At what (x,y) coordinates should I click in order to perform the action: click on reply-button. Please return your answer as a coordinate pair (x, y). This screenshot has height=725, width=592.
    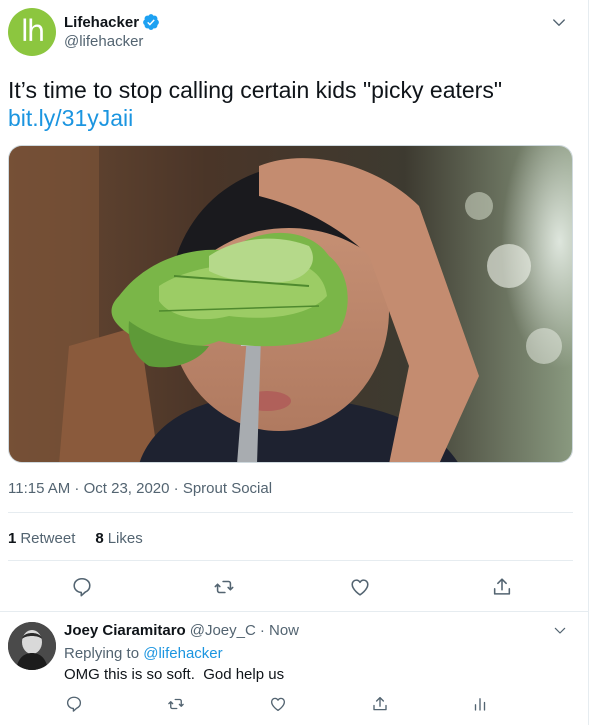
    Looking at the image, I should click on (82, 587).